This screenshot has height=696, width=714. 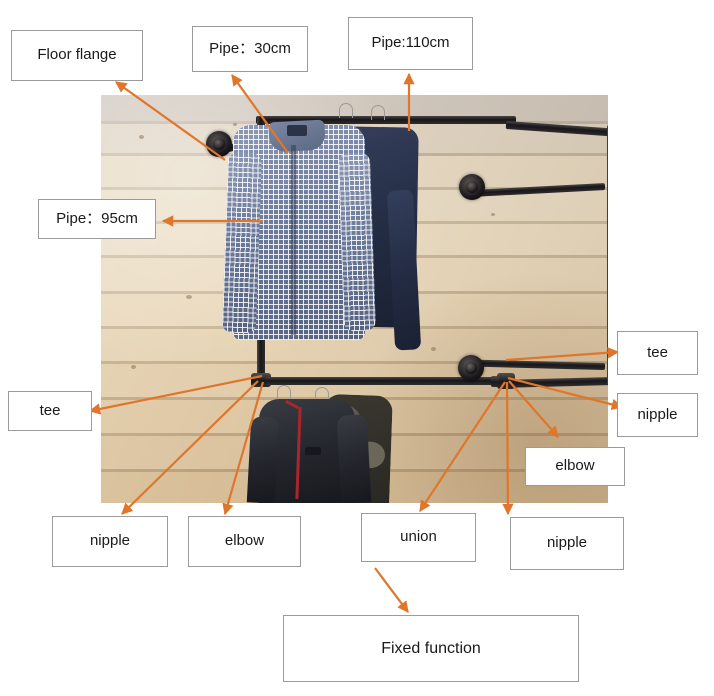 What do you see at coordinates (607, 255) in the screenshot?
I see `right-vertical-pipe` at bounding box center [607, 255].